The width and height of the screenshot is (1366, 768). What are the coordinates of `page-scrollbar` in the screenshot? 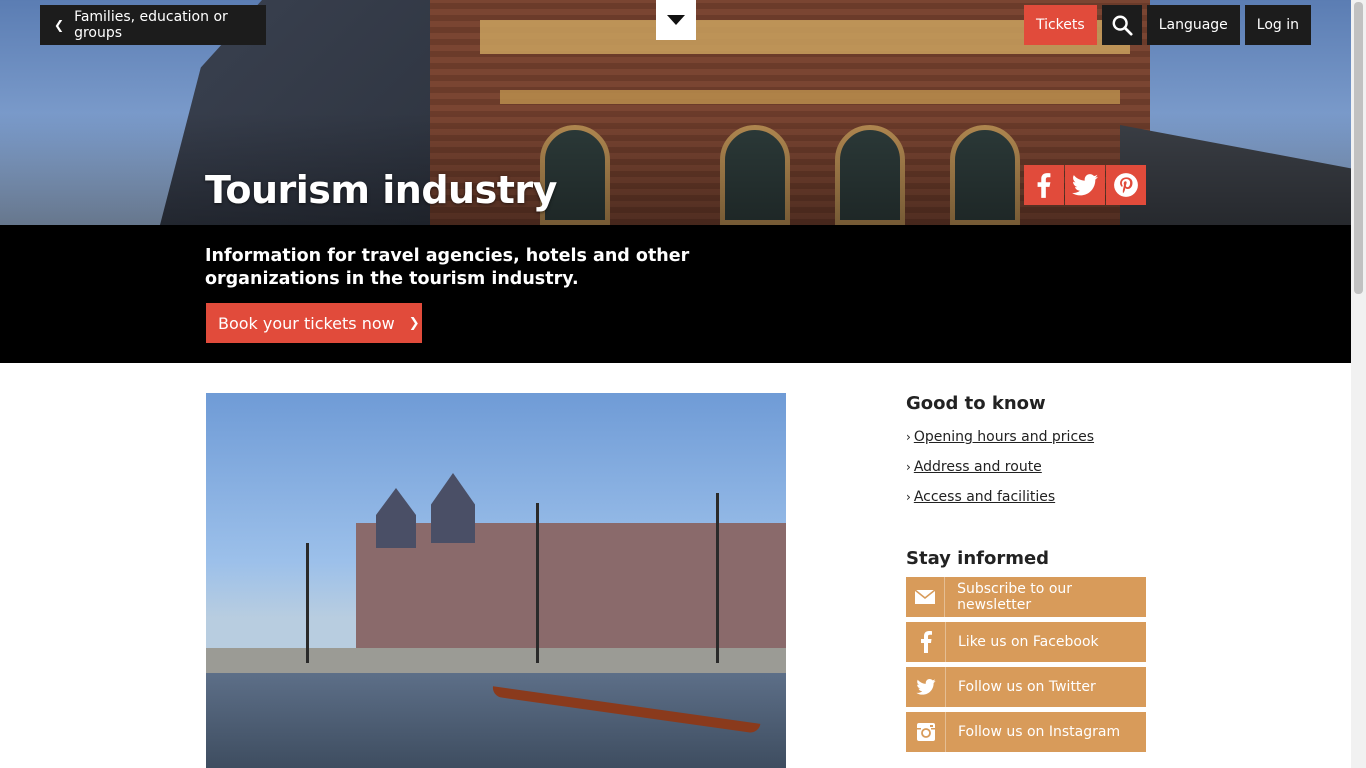 It's located at (1358, 384).